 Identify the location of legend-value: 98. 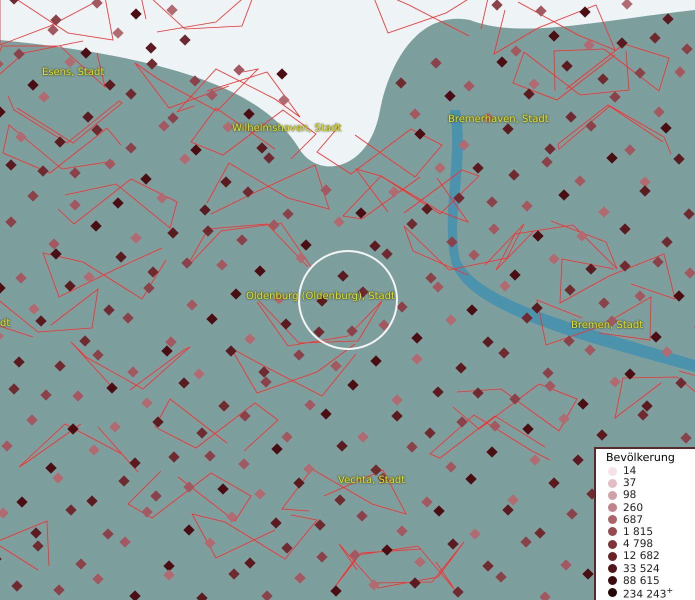
(629, 495).